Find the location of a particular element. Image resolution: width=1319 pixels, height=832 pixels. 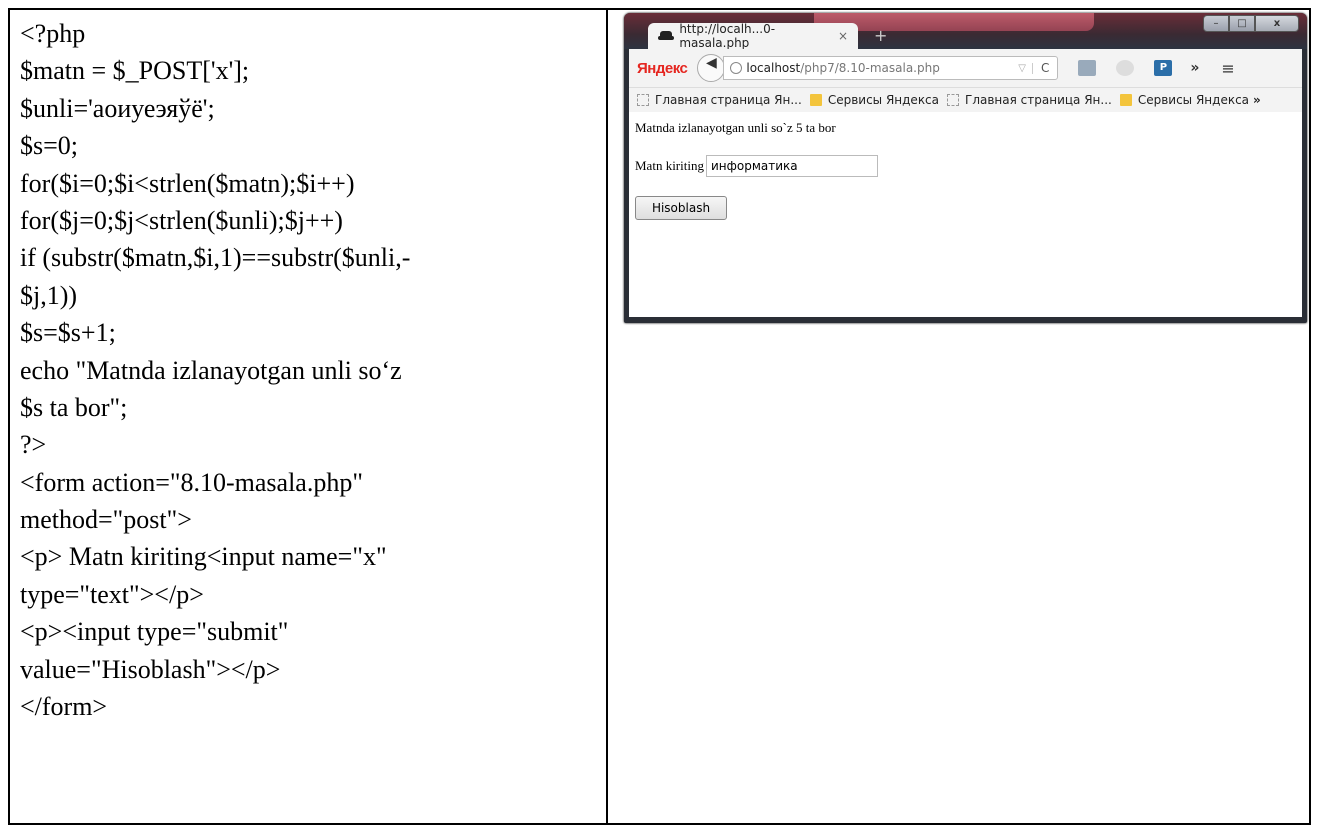

url-dropdown-icon: ▽ is located at coordinates (1022, 68).